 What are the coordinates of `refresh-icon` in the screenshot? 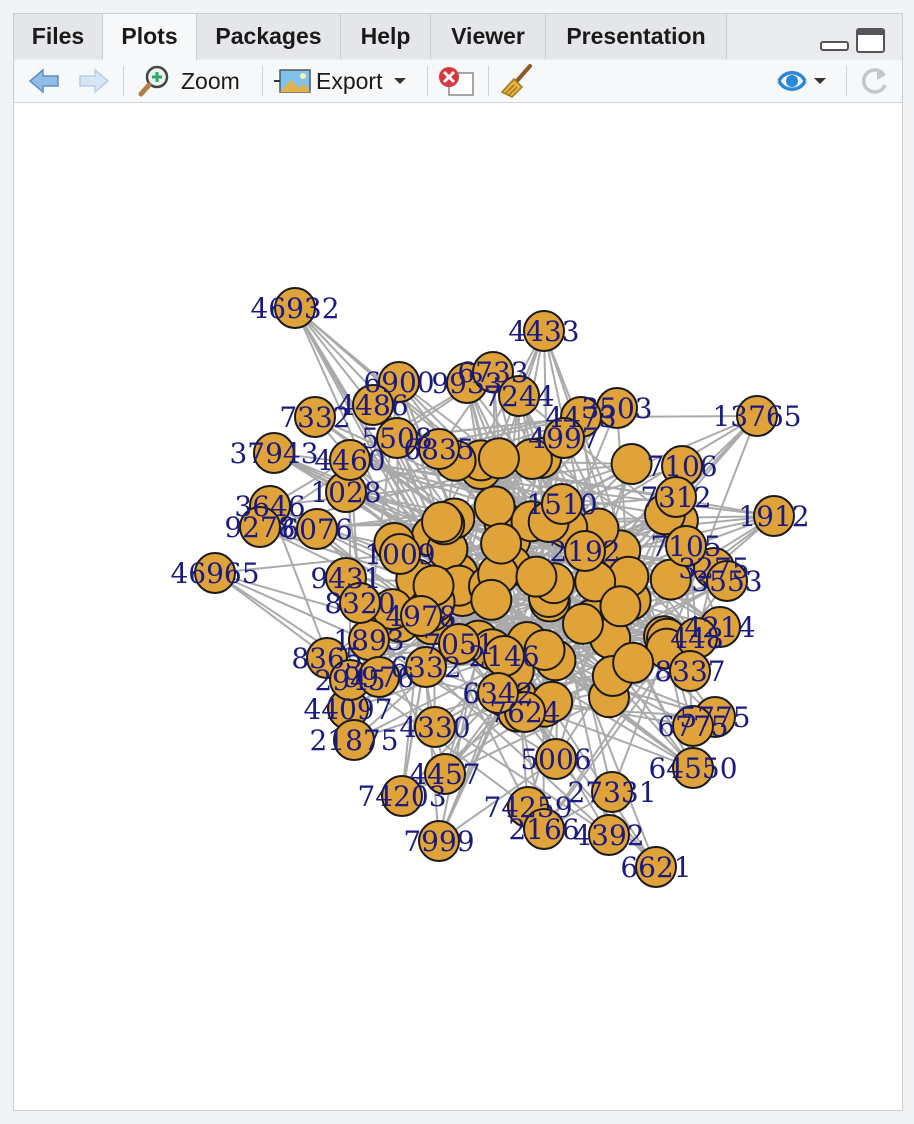 It's located at (874, 81).